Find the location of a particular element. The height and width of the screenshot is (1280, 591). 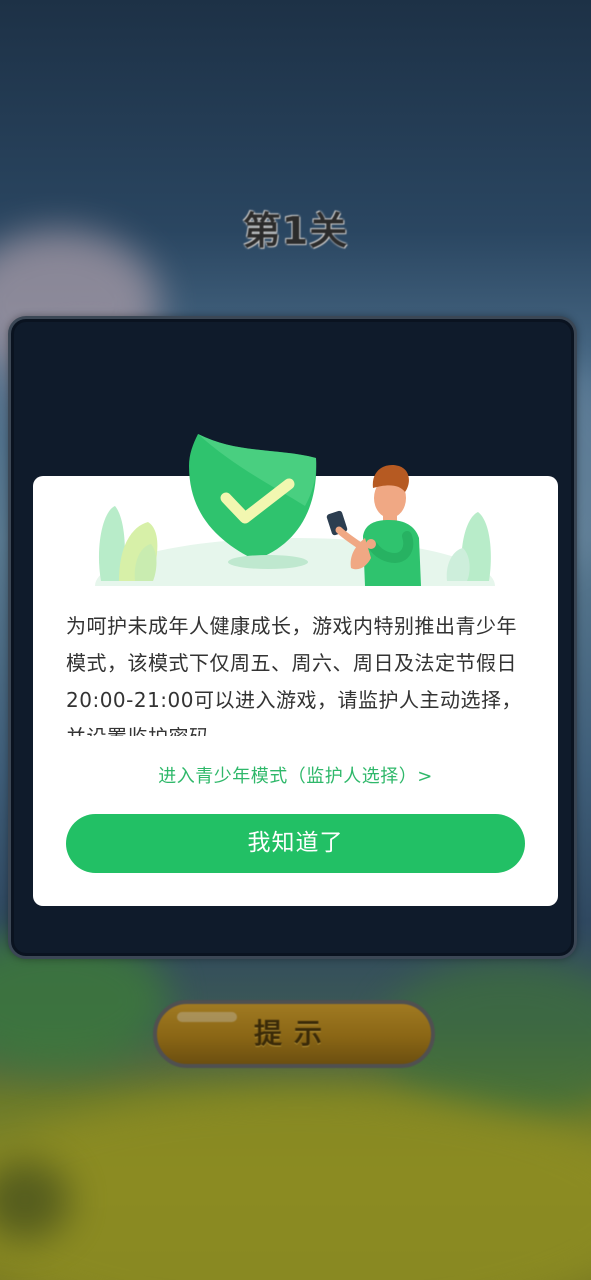

youth-mode-link: 进入青少年模式（监护人选择）> is located at coordinates (295, 775).